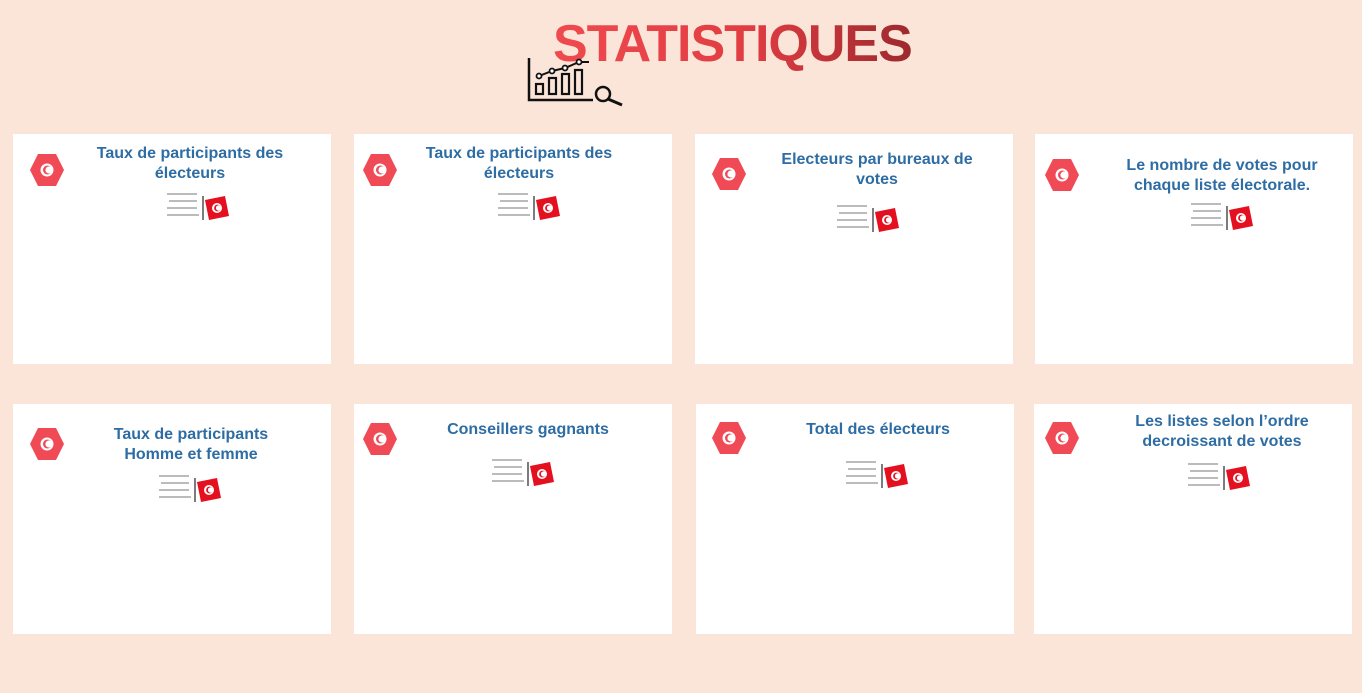  Describe the element at coordinates (528, 429) in the screenshot. I see `card-title: Conseillers gagnants` at that location.